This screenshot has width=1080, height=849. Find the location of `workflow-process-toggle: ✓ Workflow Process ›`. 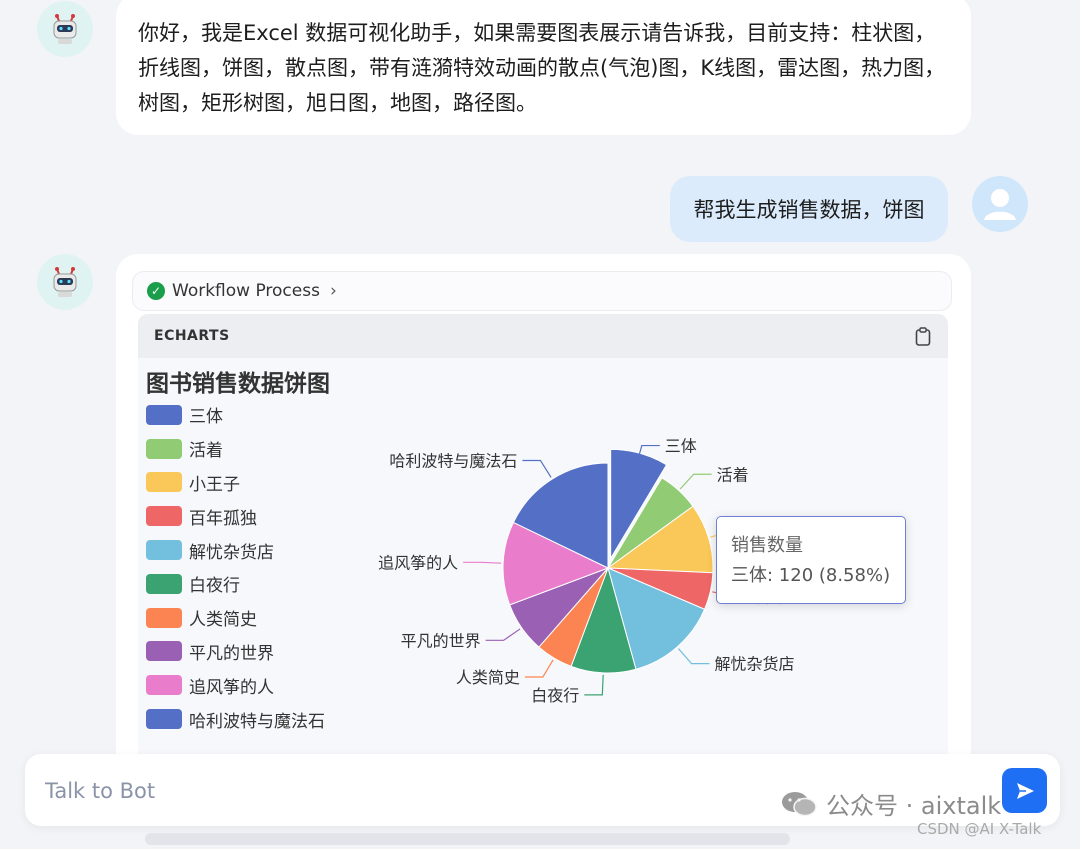

workflow-process-toggle: ✓ Workflow Process › is located at coordinates (542, 291).